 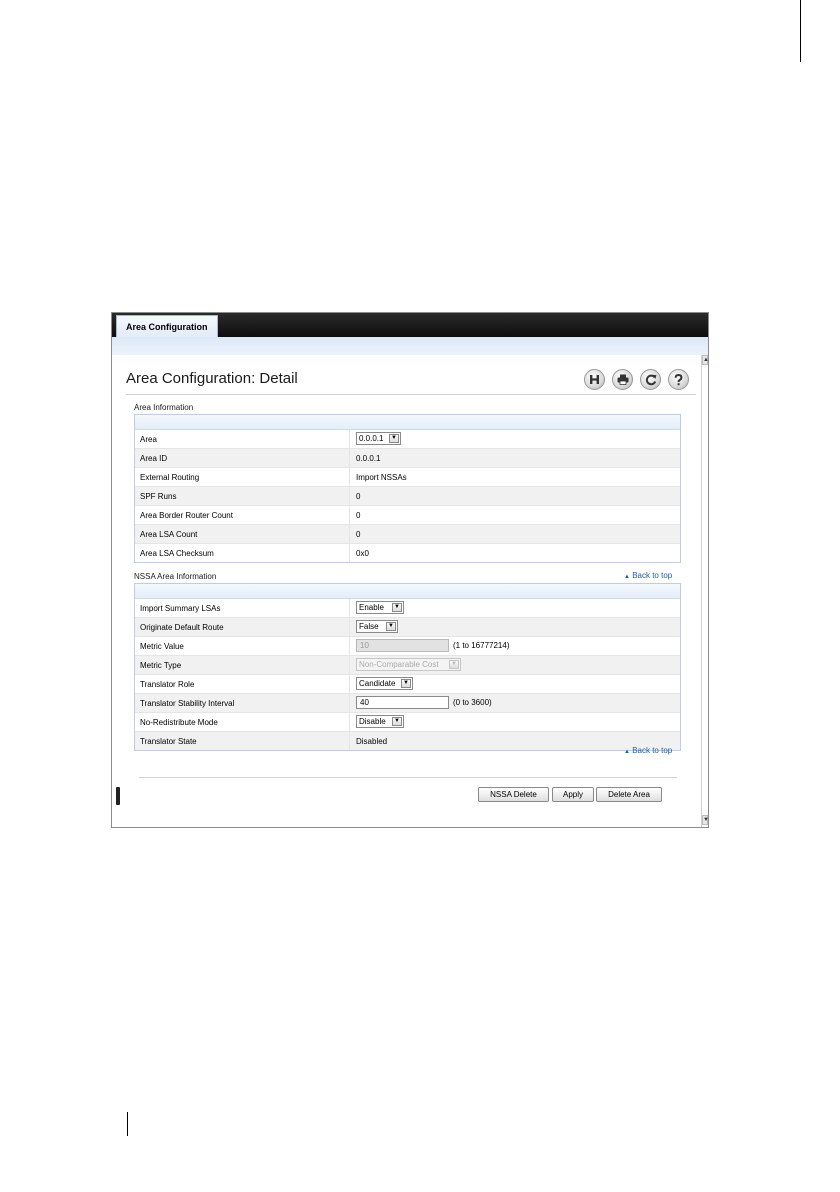 What do you see at coordinates (212, 378) in the screenshot?
I see `page-title: Area Configuration: Detail` at bounding box center [212, 378].